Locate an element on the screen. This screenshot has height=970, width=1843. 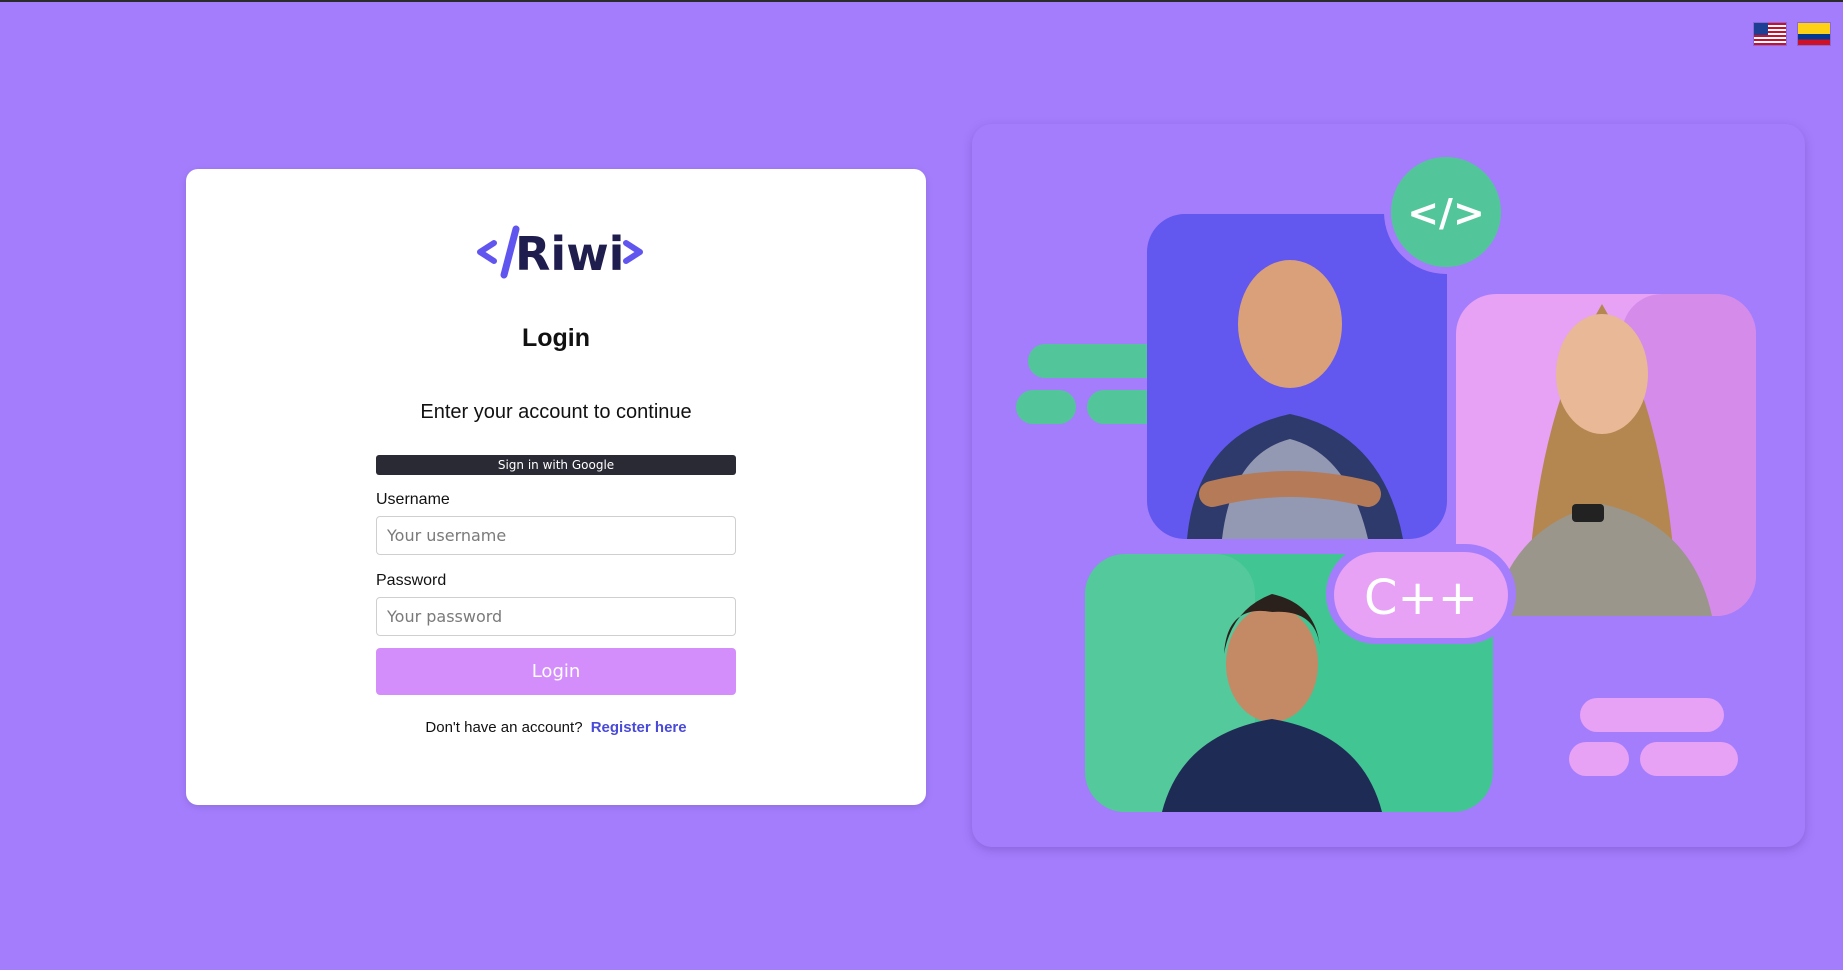
login-title: Login is located at coordinates (556, 338).